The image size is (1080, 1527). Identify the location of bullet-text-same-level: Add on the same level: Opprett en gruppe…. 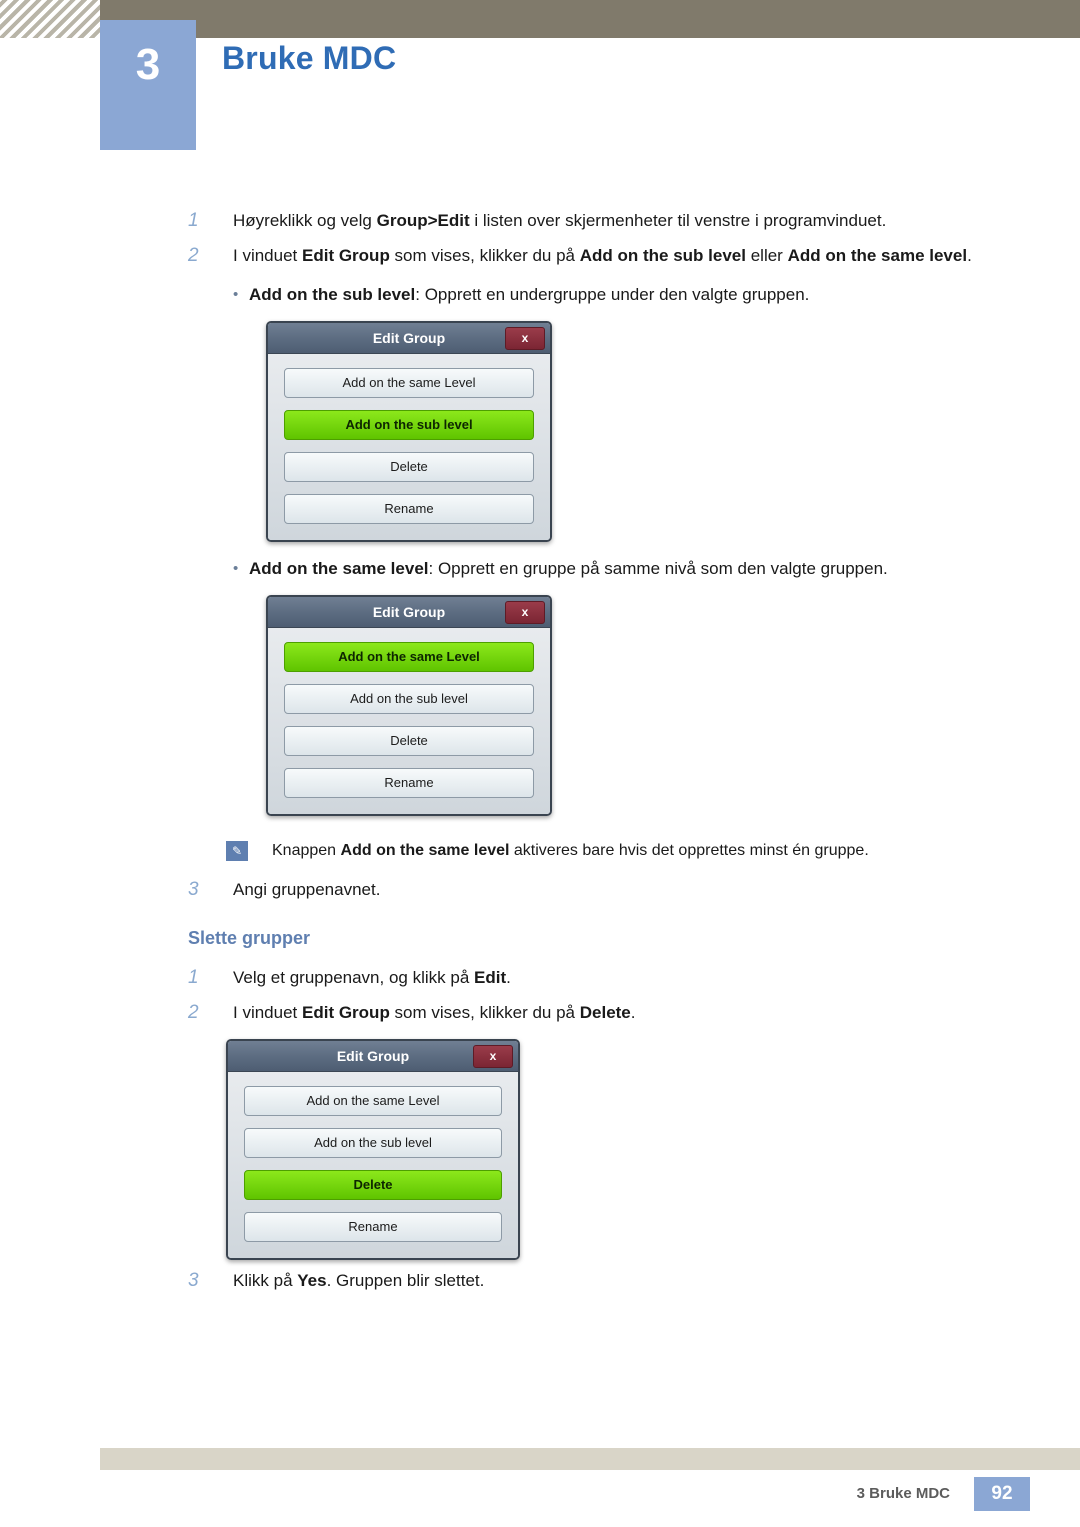
(568, 568).